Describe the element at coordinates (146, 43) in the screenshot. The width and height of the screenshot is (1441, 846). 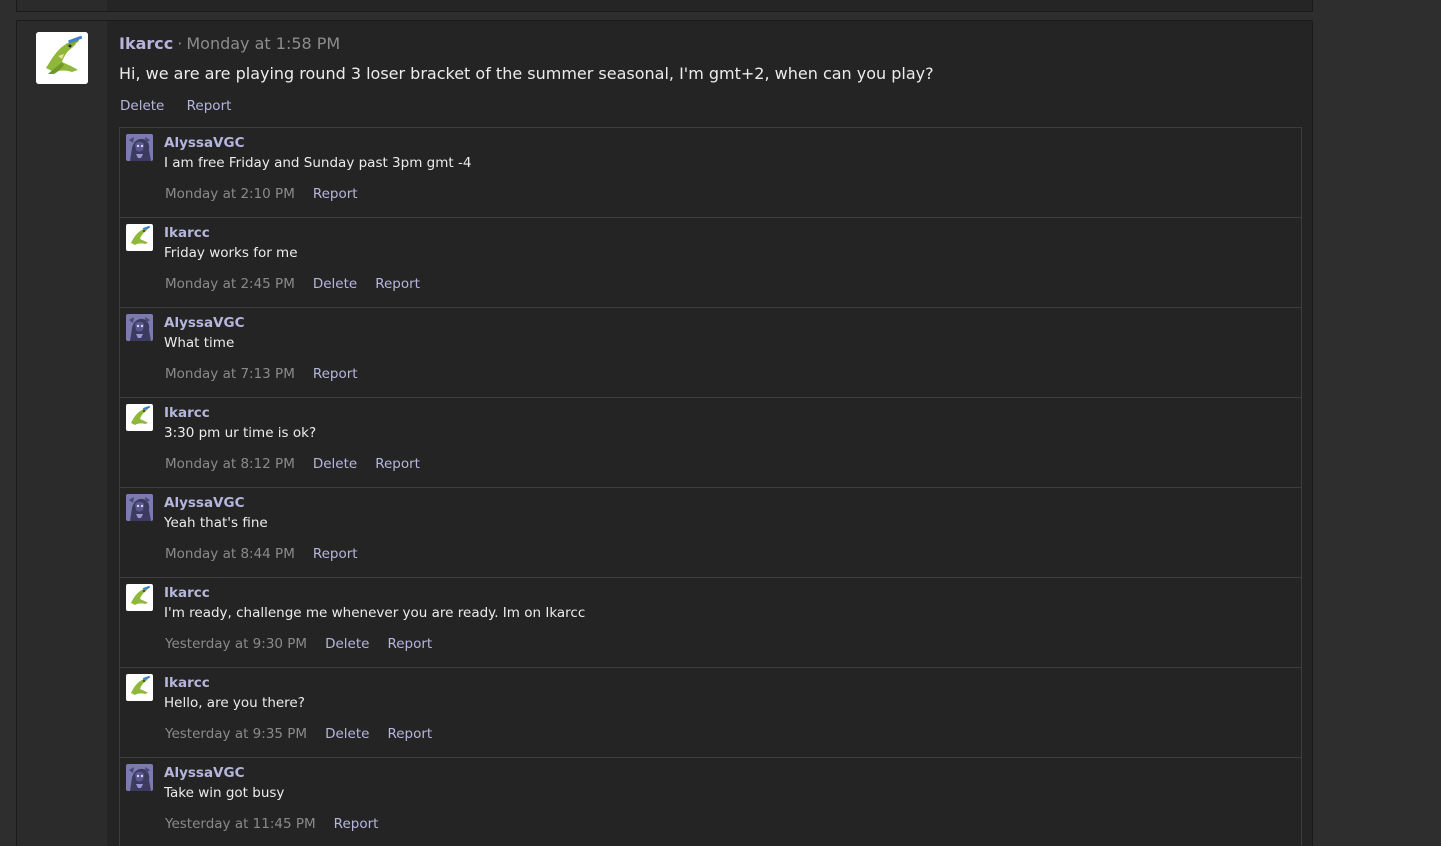
I see `post-author-link: Ikarcc` at that location.